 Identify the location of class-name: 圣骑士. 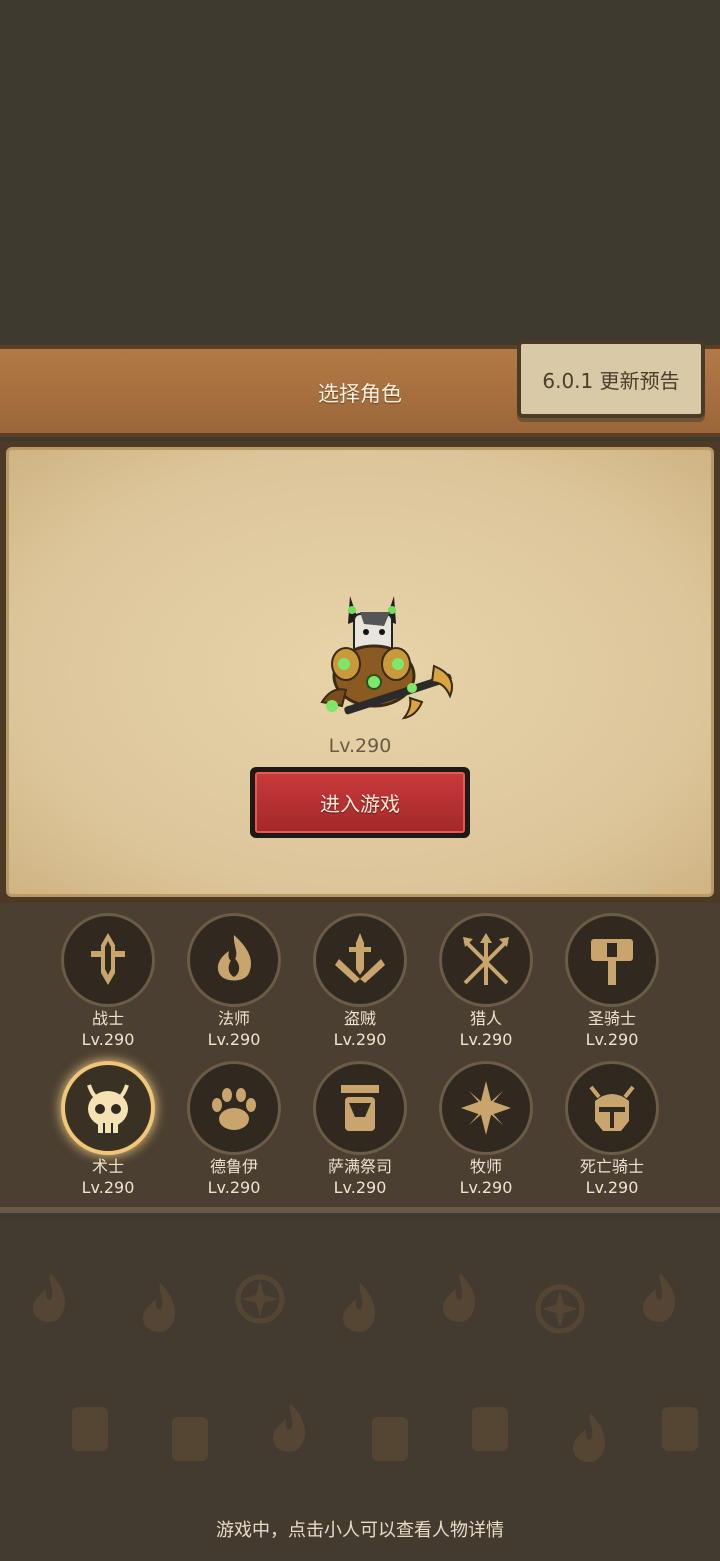
(611, 1018).